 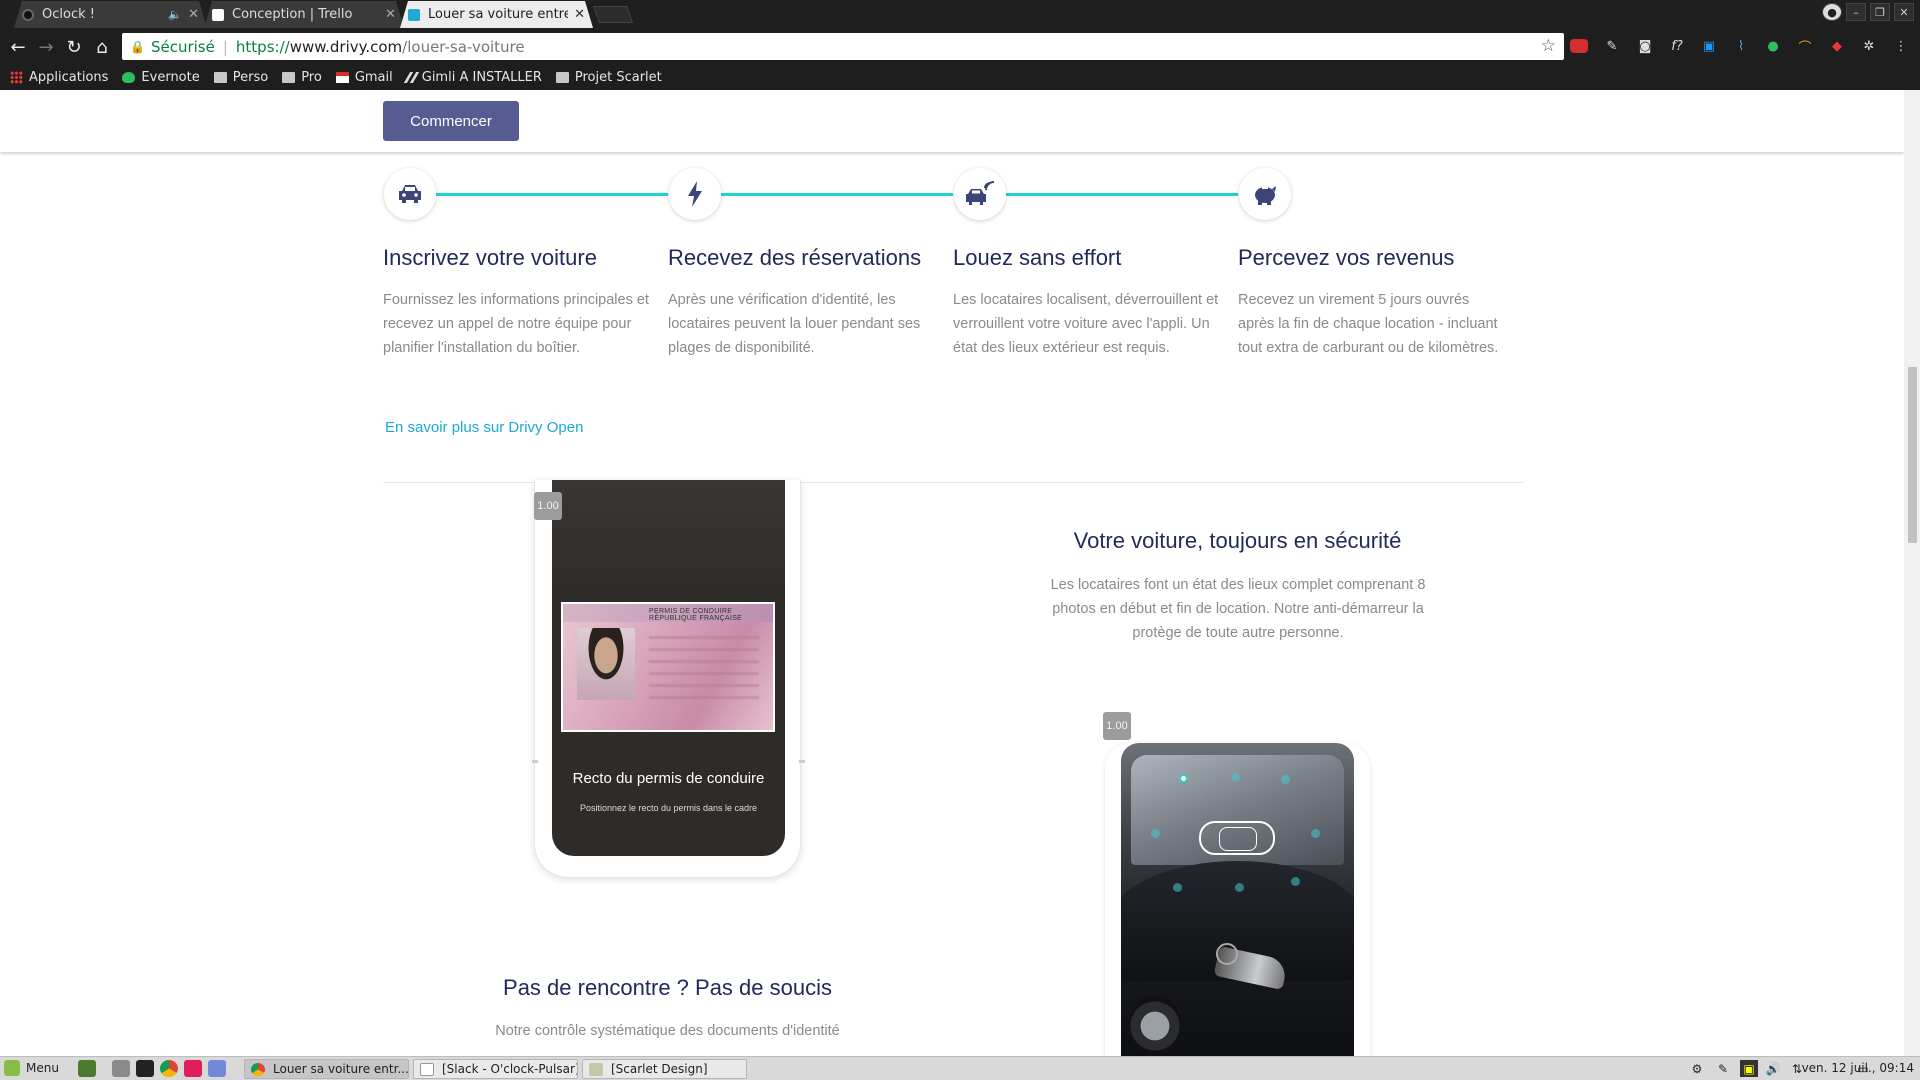 I want to click on lock-icon: 🔒, so click(x=137, y=47).